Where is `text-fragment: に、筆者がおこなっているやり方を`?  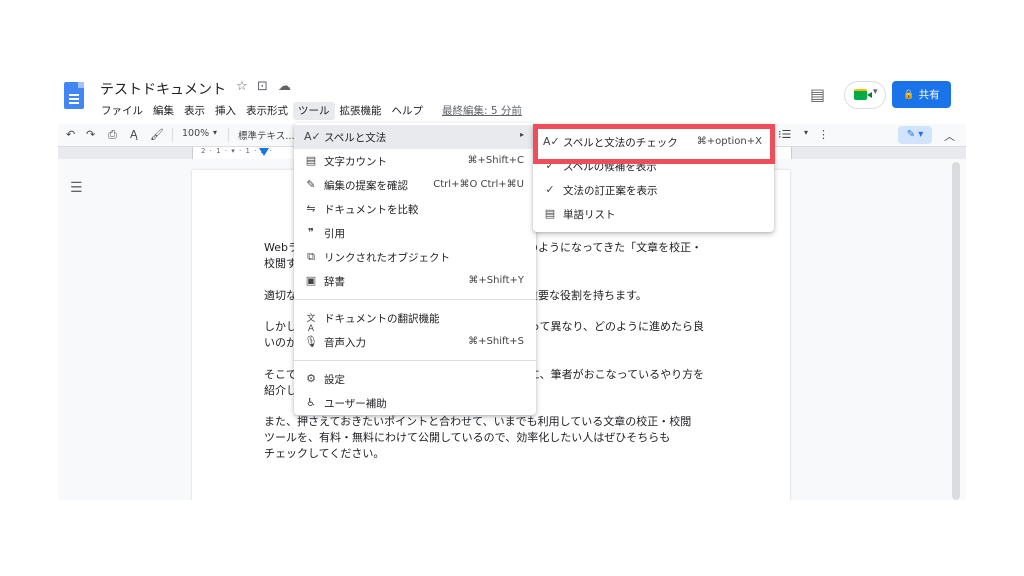
text-fragment: に、筆者がおこなっているやり方を is located at coordinates (617, 374).